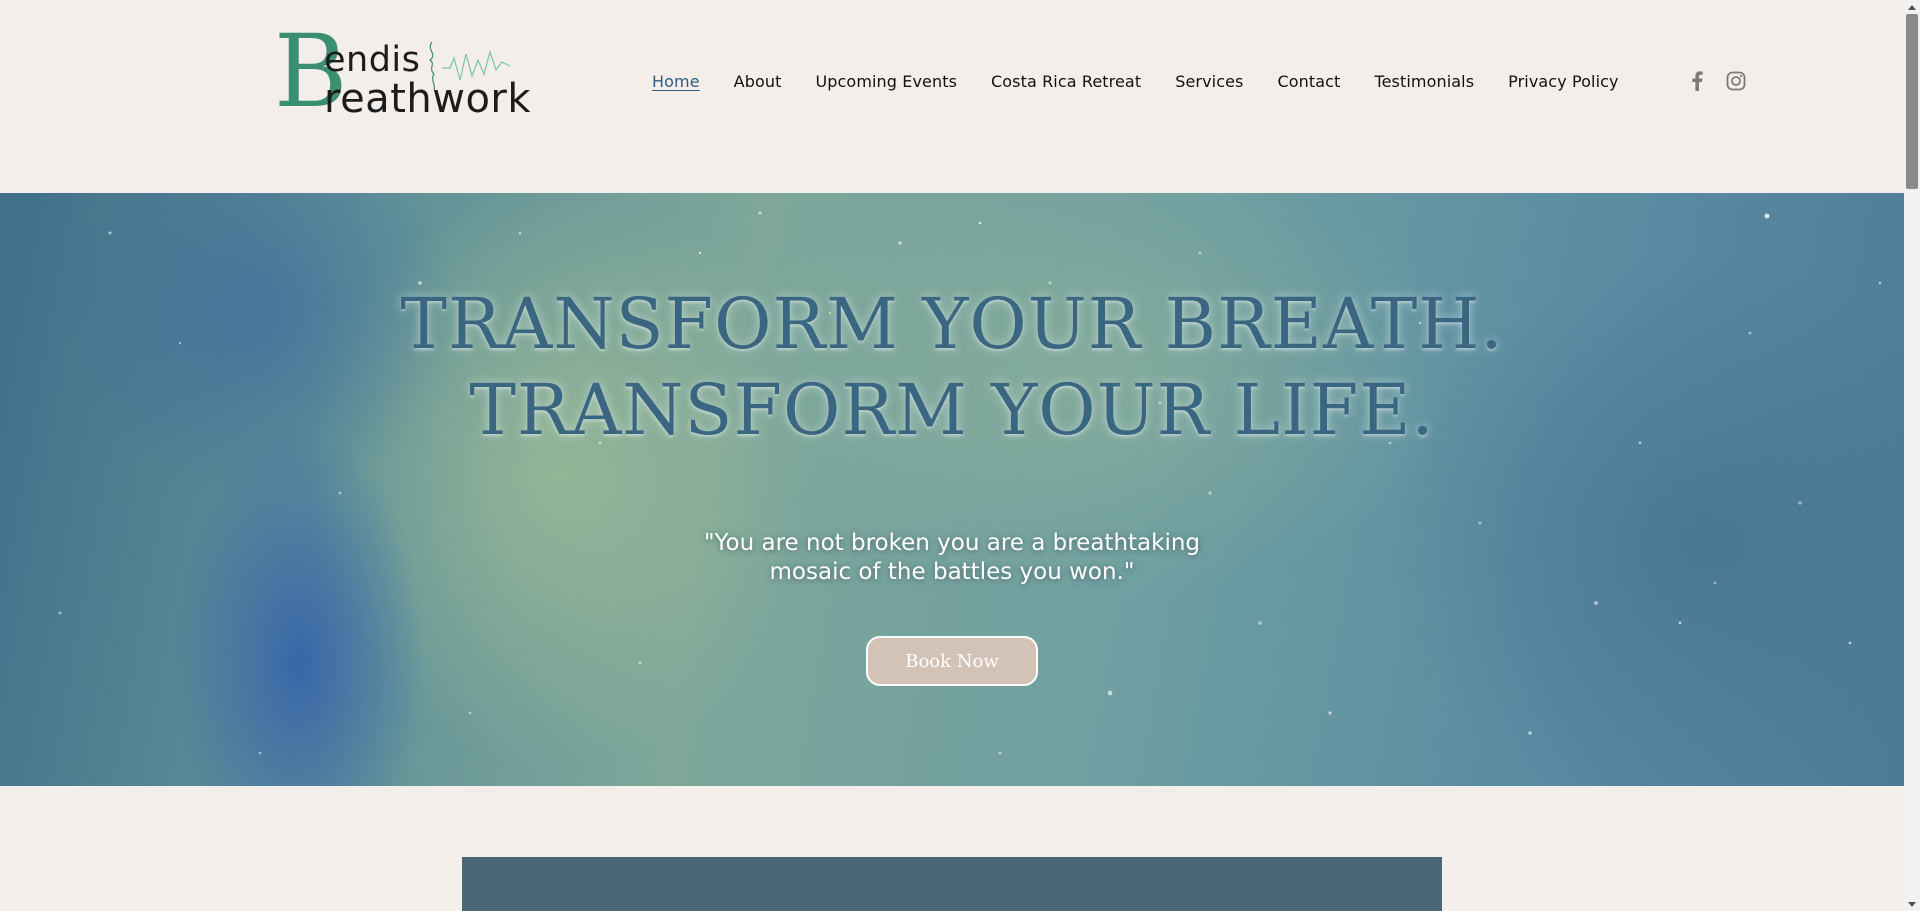 The image size is (1920, 911). Describe the element at coordinates (1697, 81) in the screenshot. I see `facebook-icon` at that location.